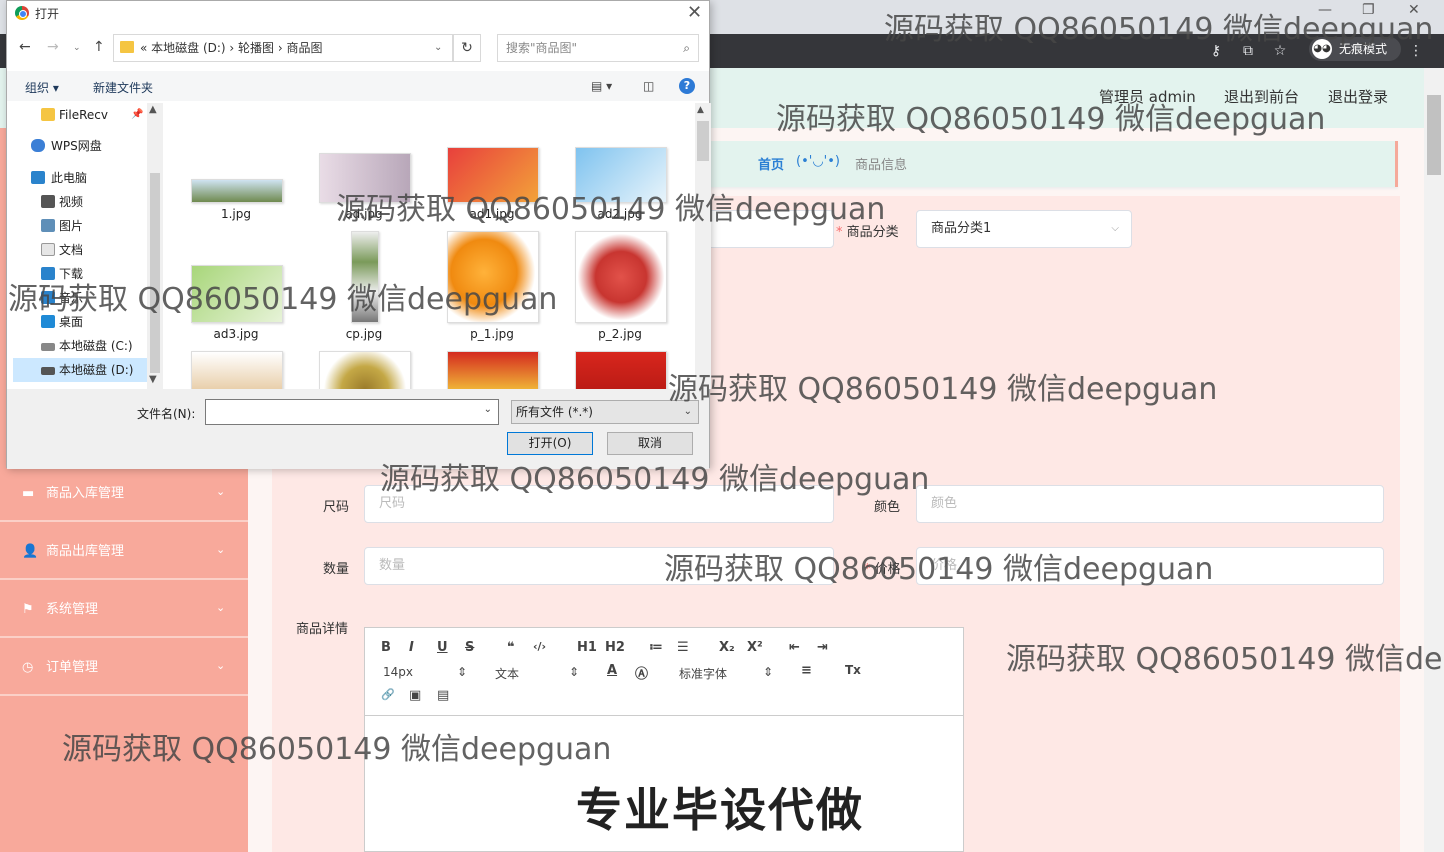  Describe the element at coordinates (794, 647) in the screenshot. I see `outdent-icon: ⇤` at that location.